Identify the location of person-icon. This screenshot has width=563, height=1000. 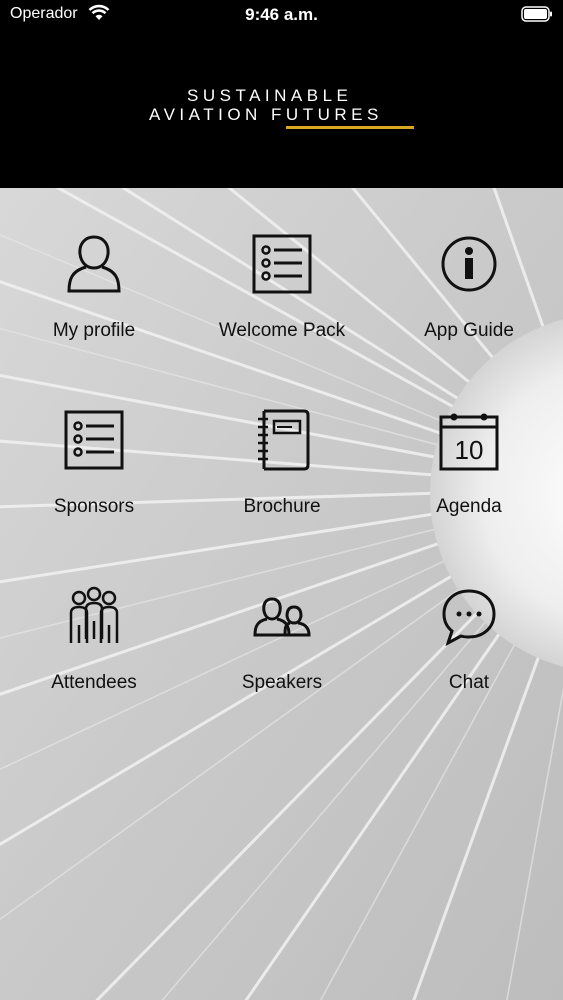
(94, 264).